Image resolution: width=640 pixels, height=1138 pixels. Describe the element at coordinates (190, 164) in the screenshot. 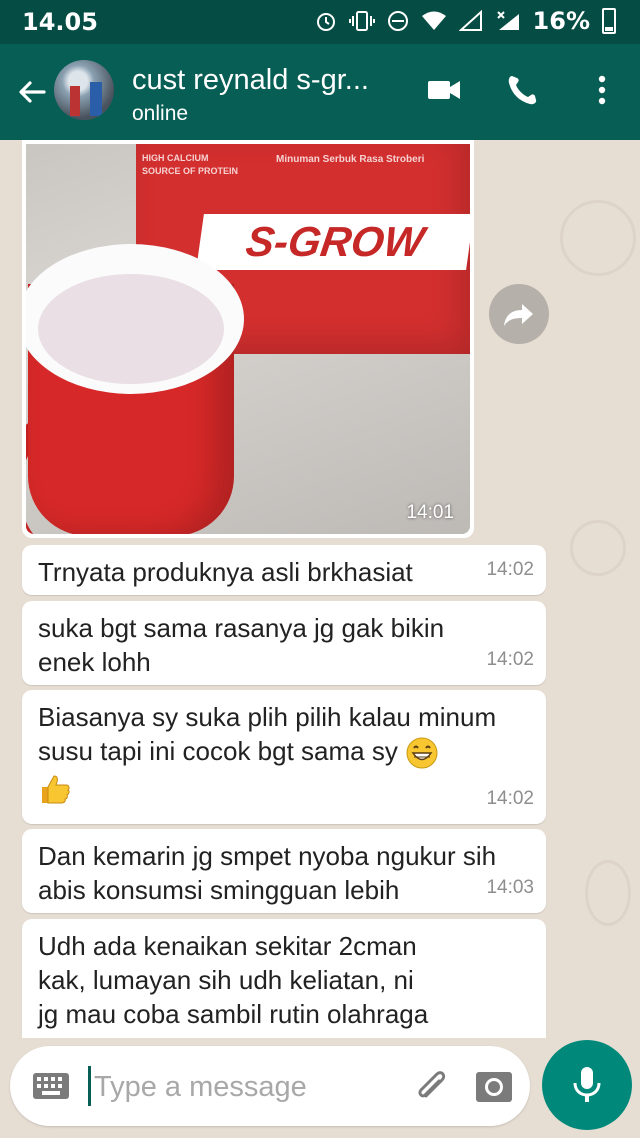

I see `product-badge: HIGH CALCIUM SOURCE OF PROTEIN` at that location.